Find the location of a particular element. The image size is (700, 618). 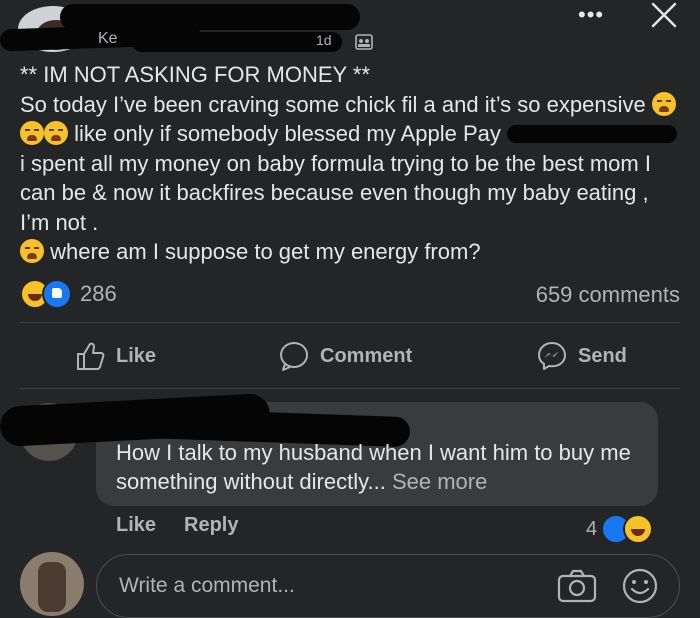

reaction-summary: 286 is located at coordinates (68, 294).